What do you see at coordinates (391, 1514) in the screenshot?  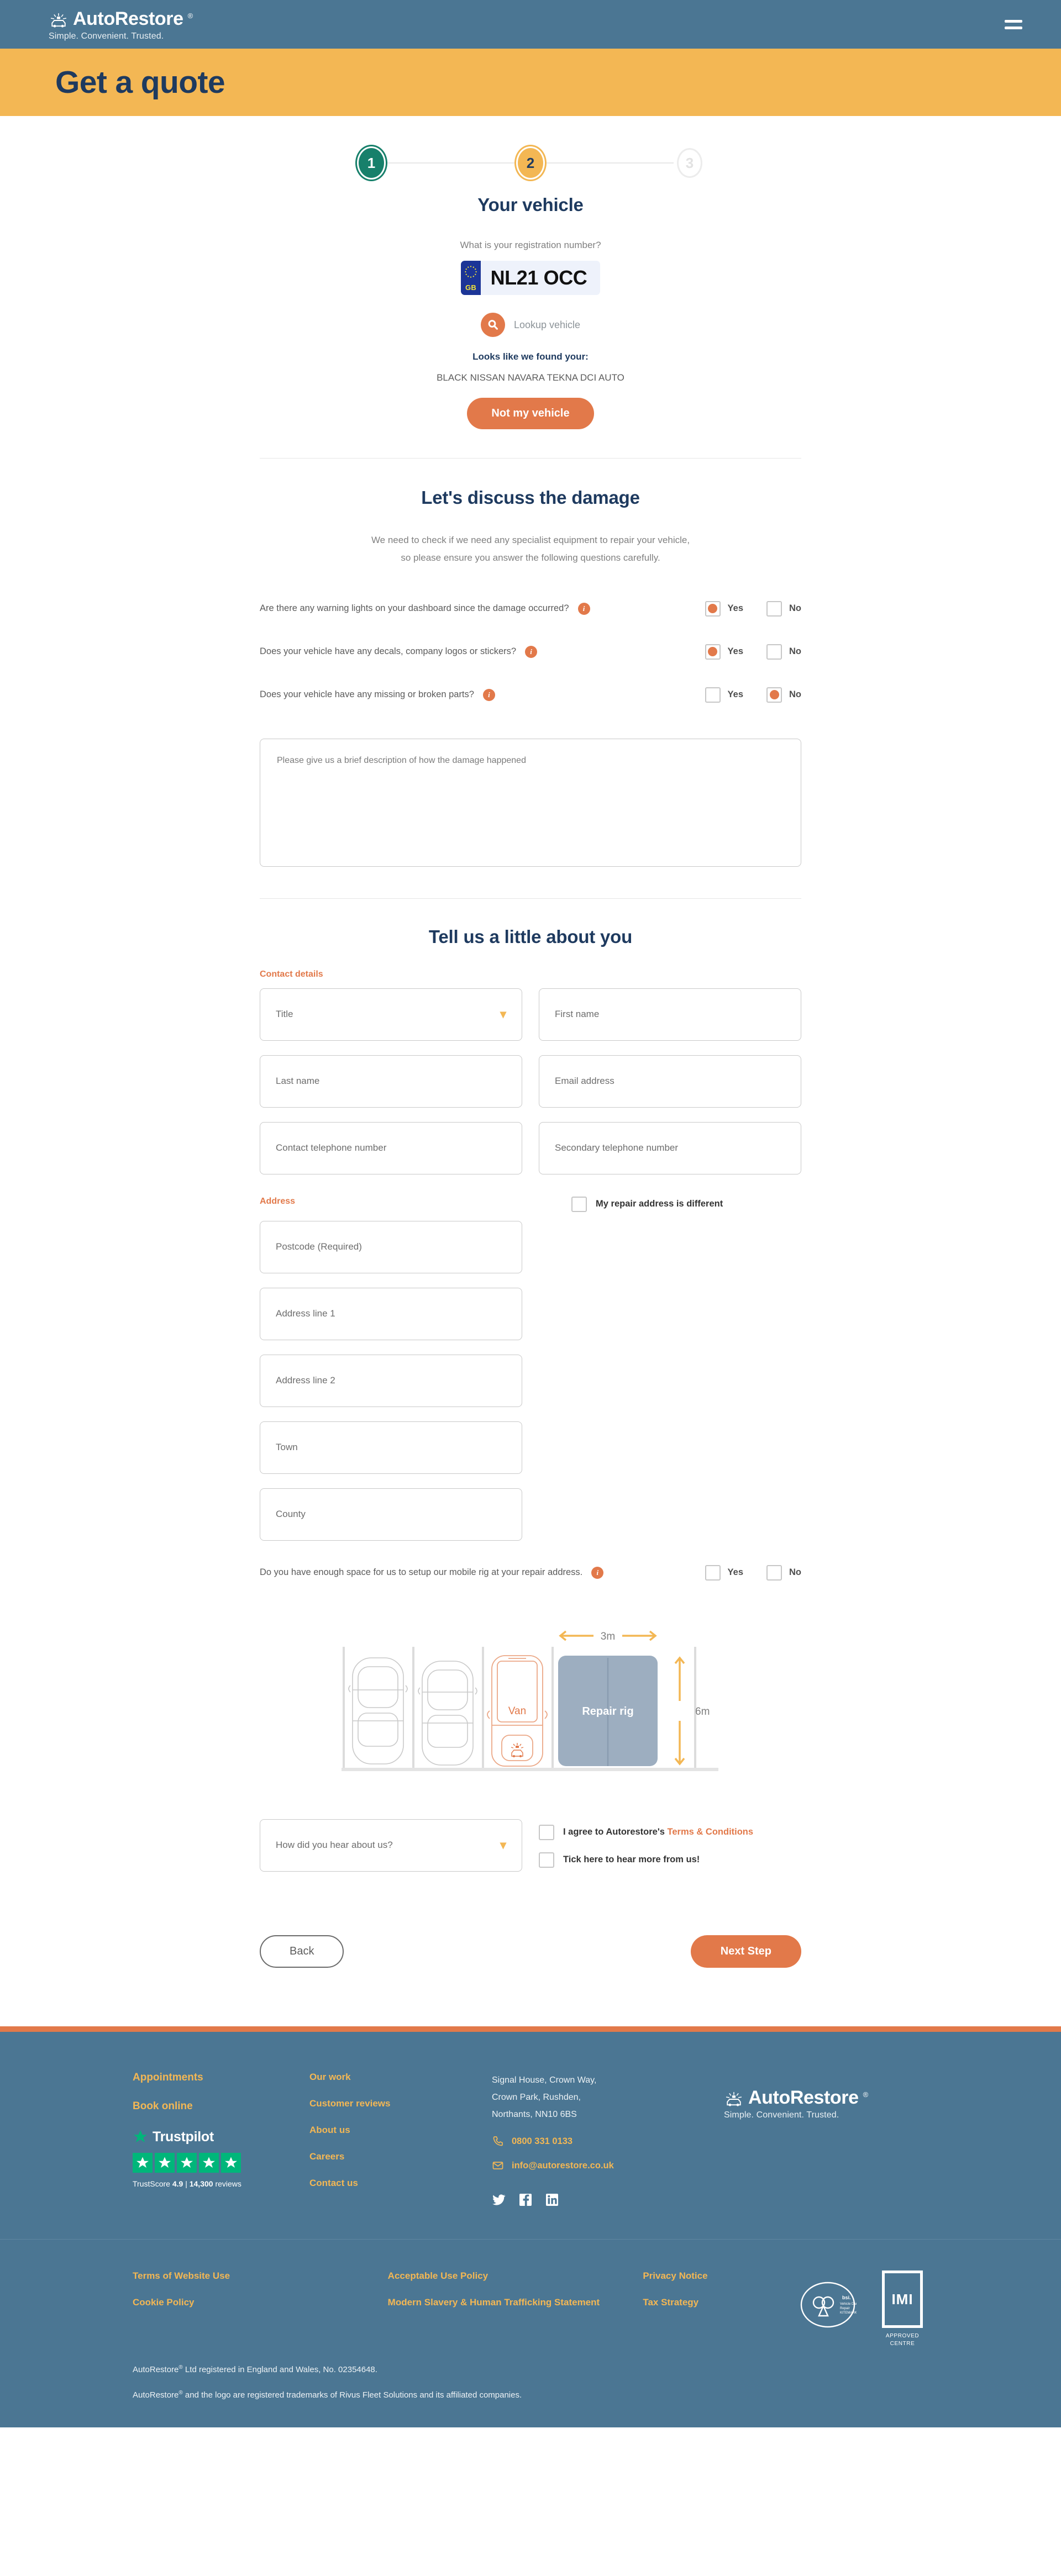 I see `county-field: County` at bounding box center [391, 1514].